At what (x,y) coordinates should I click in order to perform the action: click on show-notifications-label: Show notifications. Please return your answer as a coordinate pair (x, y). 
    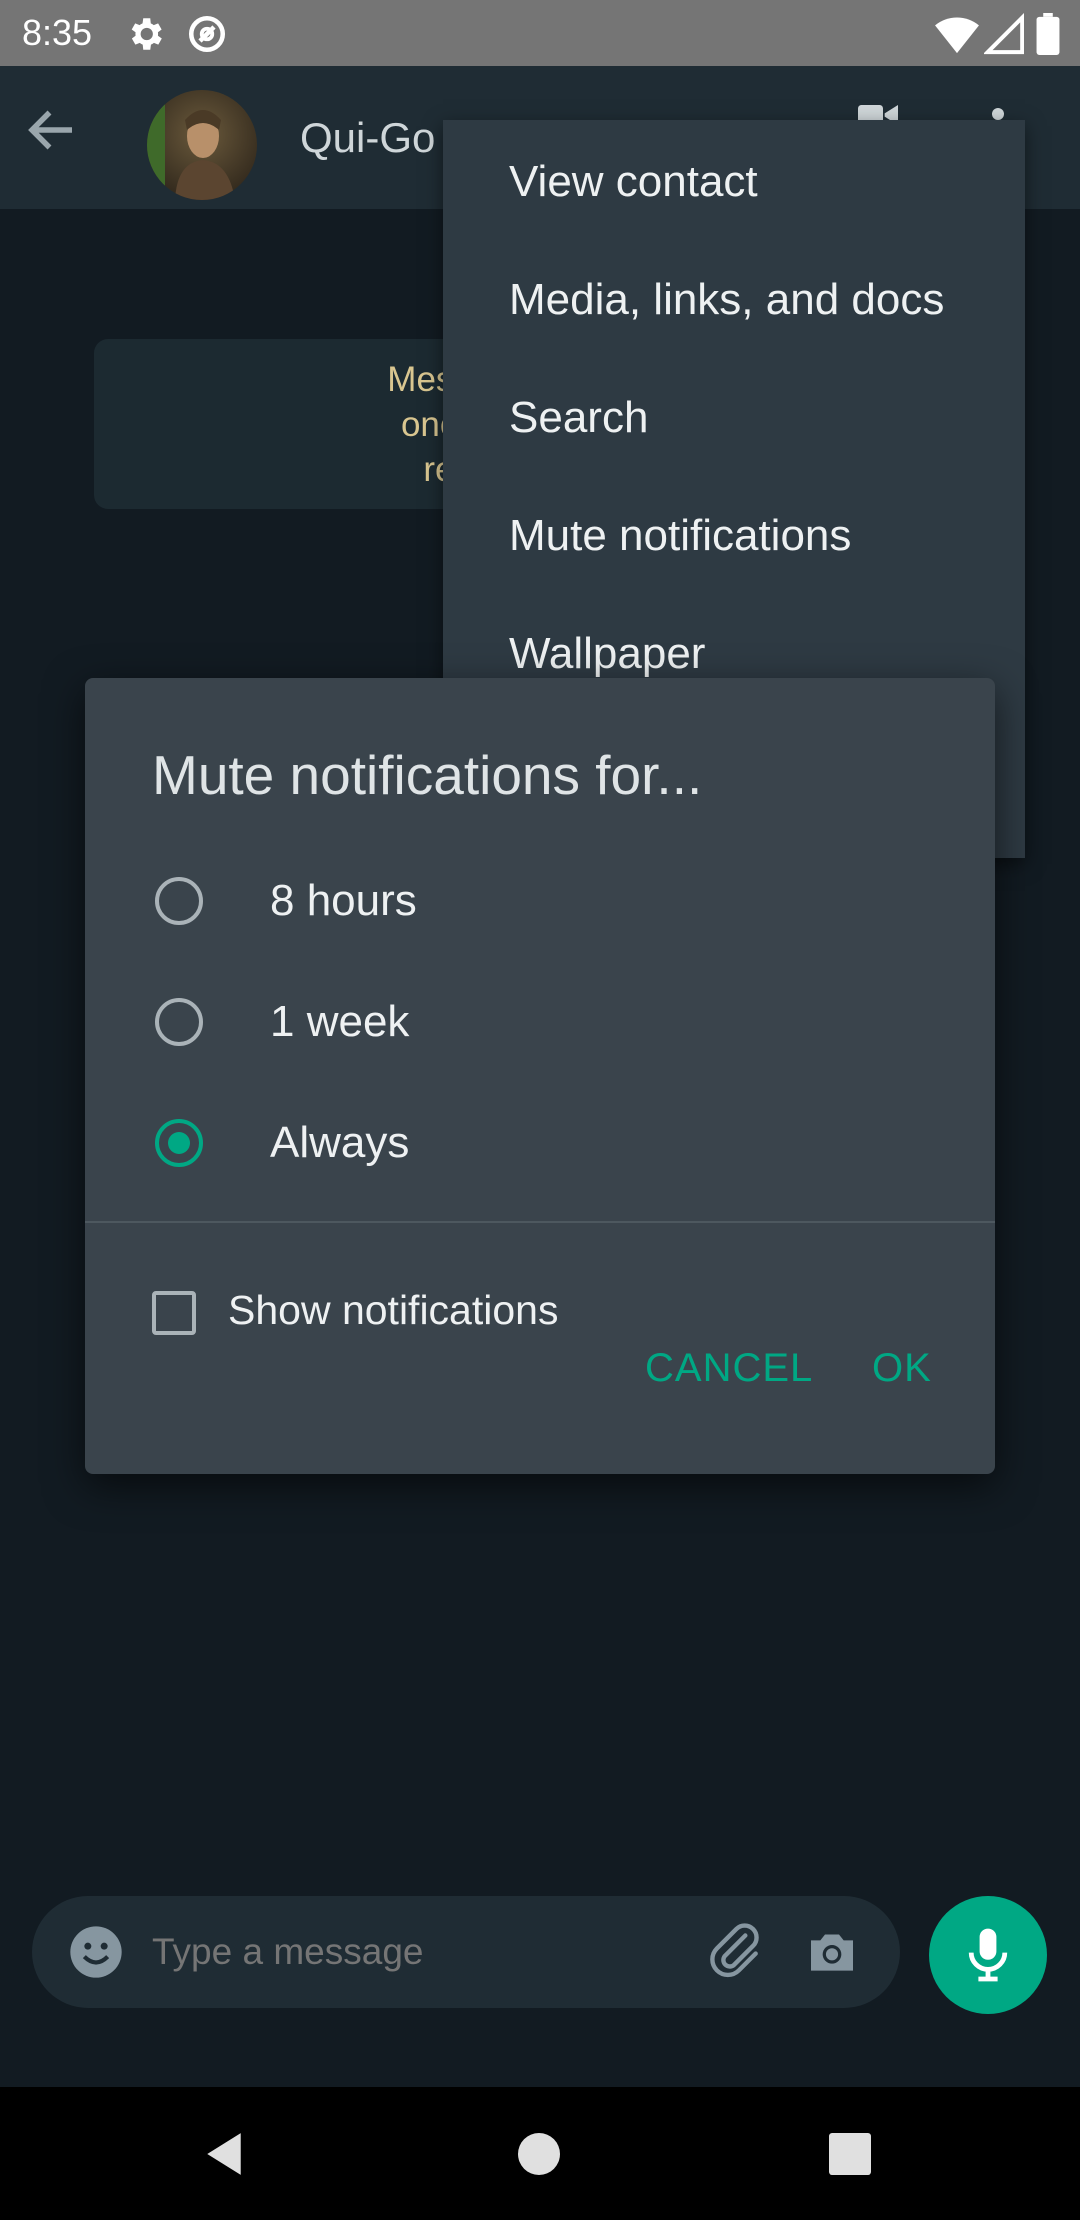
    Looking at the image, I should click on (393, 1310).